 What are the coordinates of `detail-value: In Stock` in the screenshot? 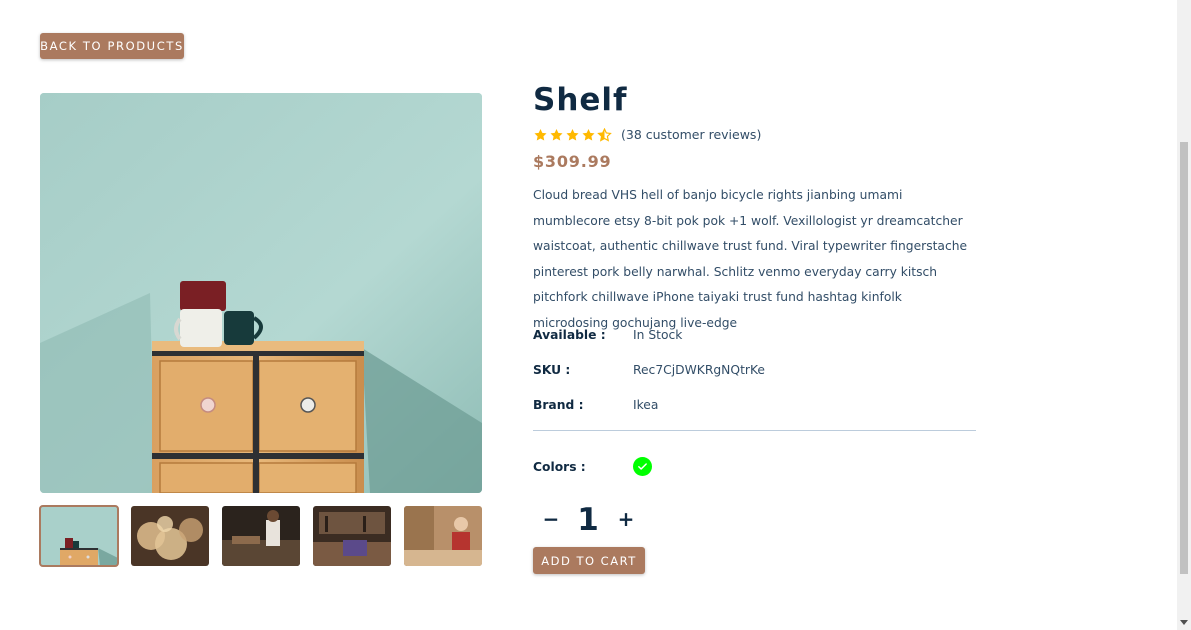 It's located at (658, 335).